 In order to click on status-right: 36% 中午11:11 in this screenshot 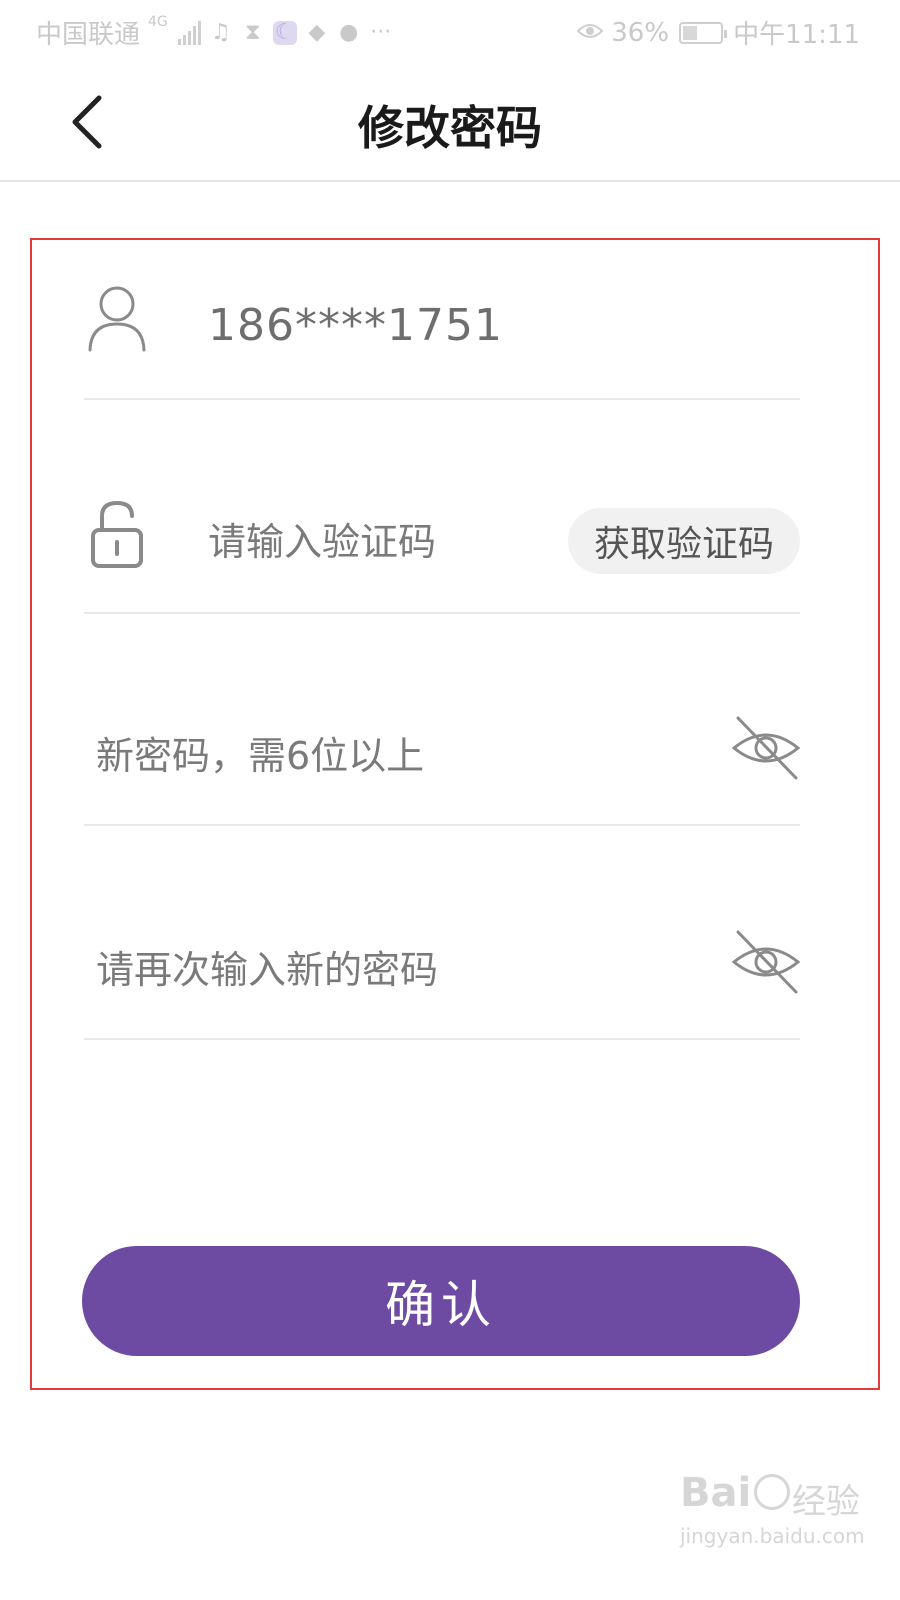, I will do `click(718, 32)`.